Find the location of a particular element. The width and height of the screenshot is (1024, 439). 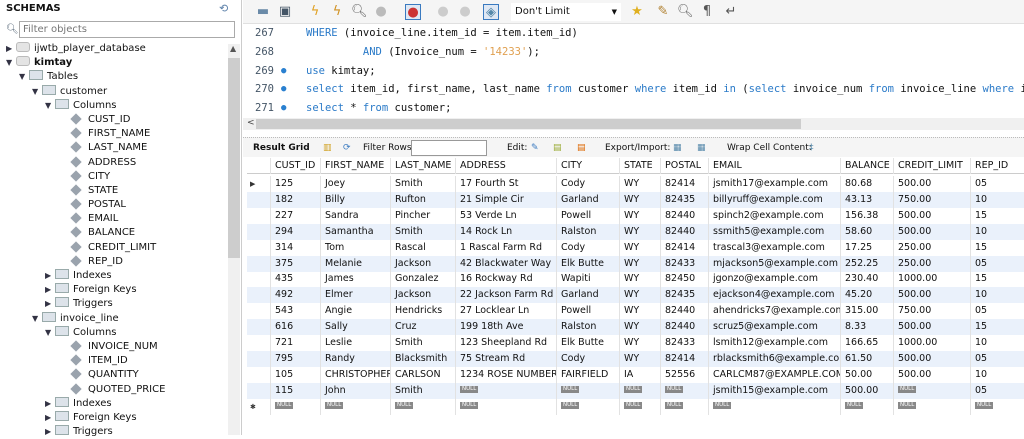

cell-city: Elk Butte is located at coordinates (587, 263).